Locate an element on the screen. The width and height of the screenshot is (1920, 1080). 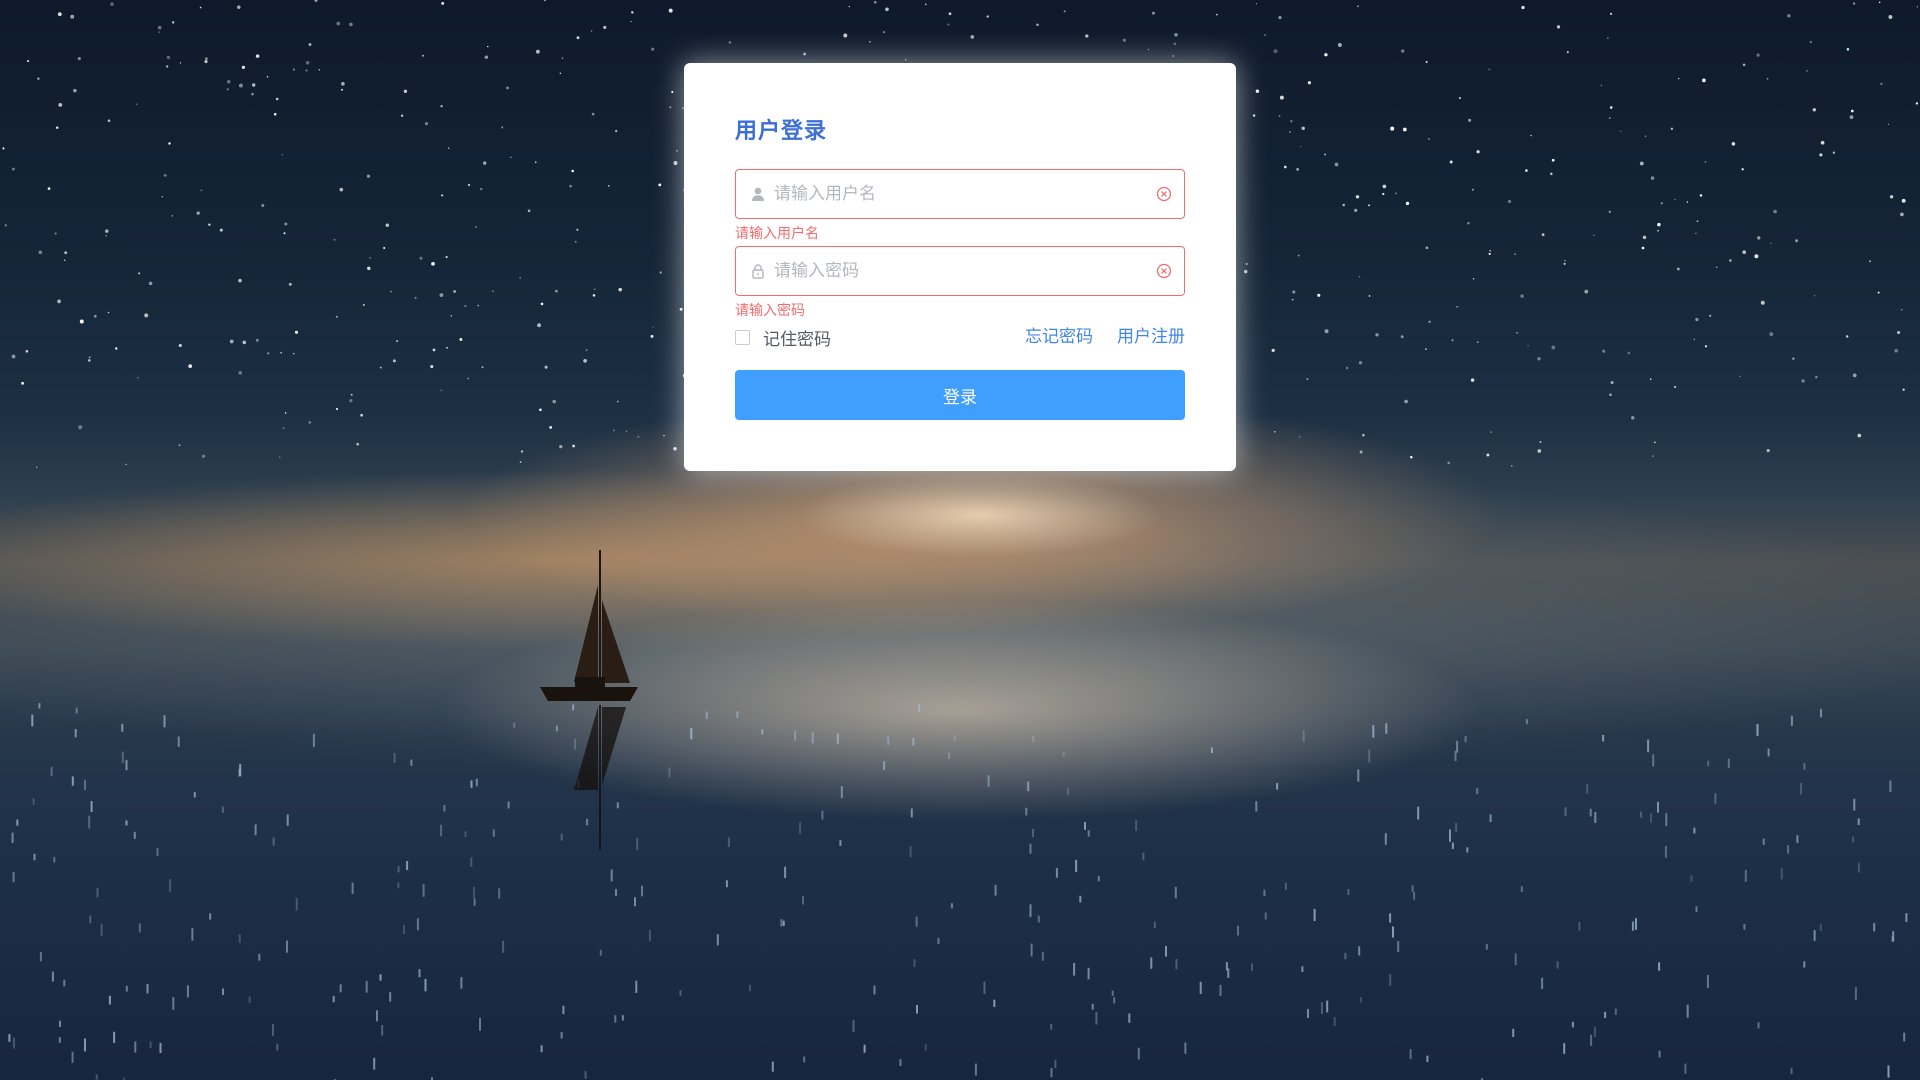
sailboat-image is located at coordinates (589, 700).